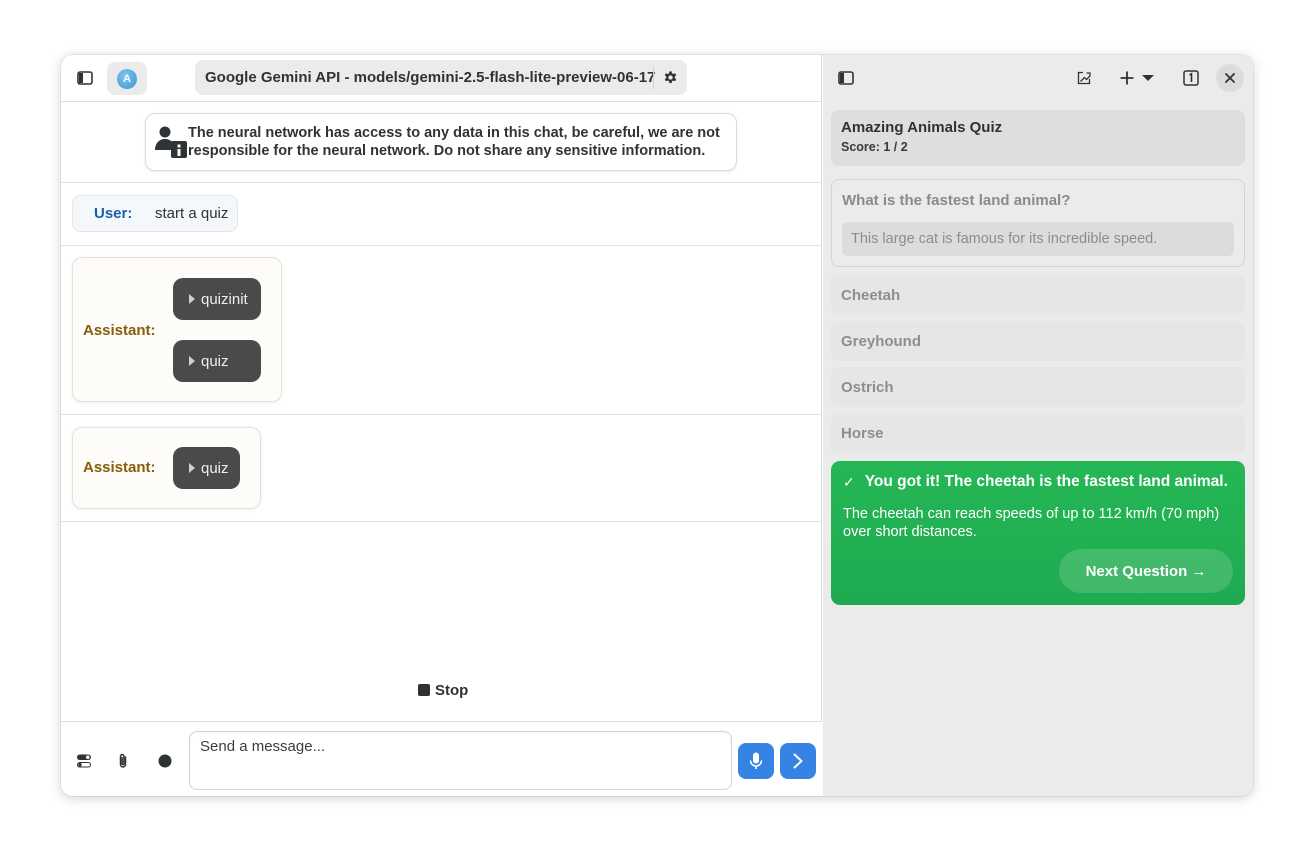  I want to click on sidebar-icon, so click(85, 78).